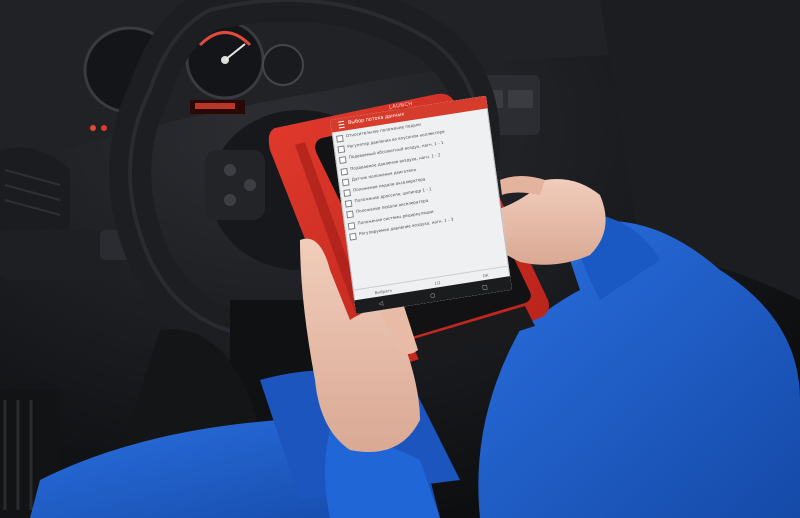 The image size is (800, 518). Describe the element at coordinates (341, 124) in the screenshot. I see `menu-icon` at that location.